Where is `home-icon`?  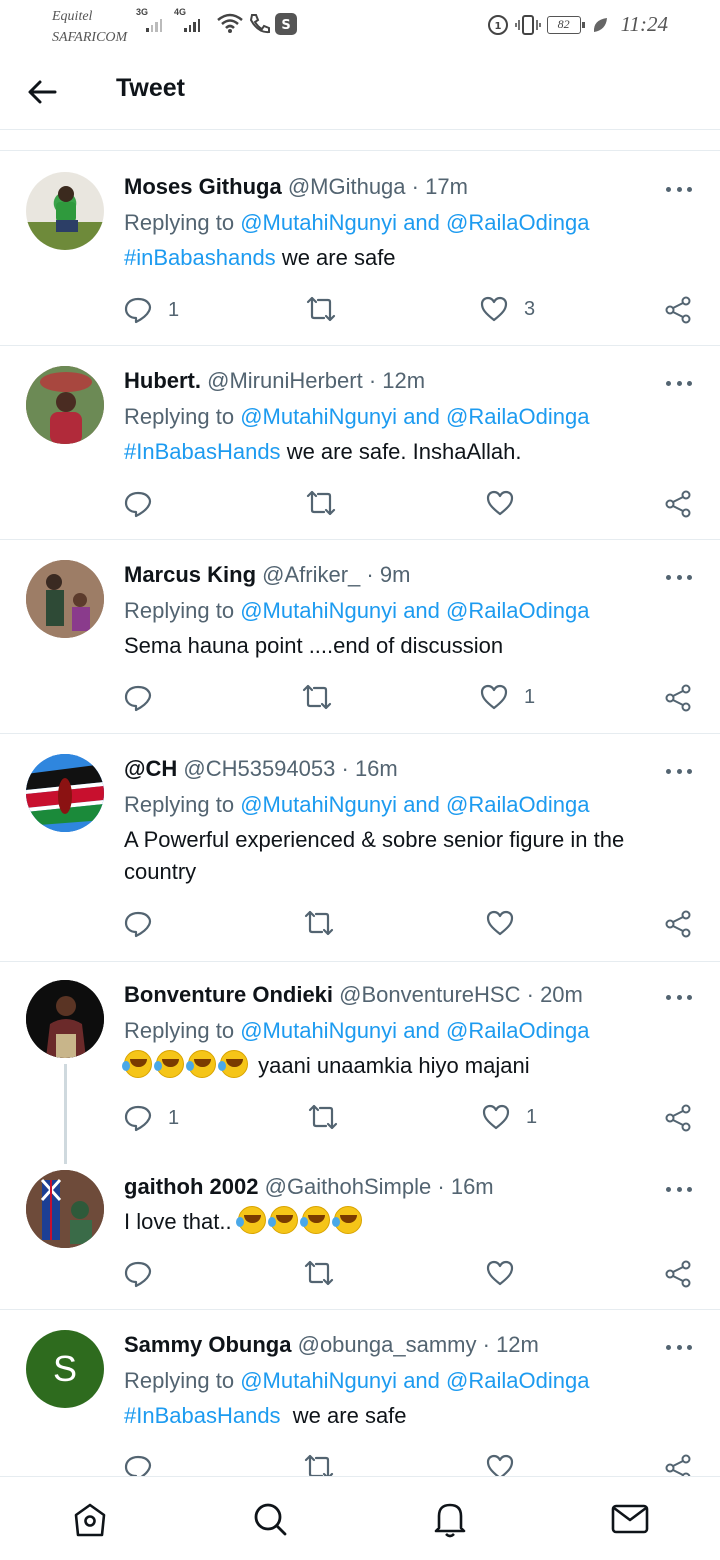
home-icon is located at coordinates (90, 1520).